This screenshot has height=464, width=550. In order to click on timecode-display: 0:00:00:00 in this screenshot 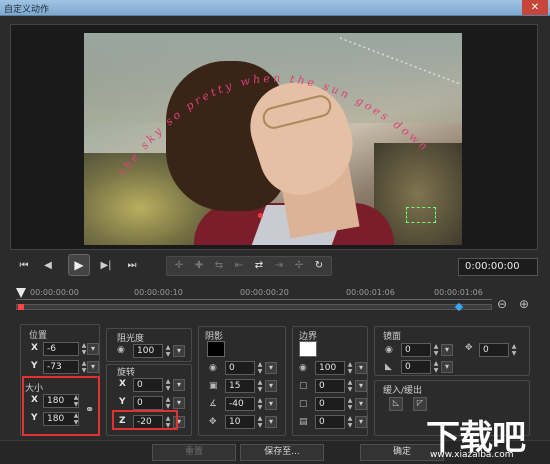, I will do `click(498, 267)`.